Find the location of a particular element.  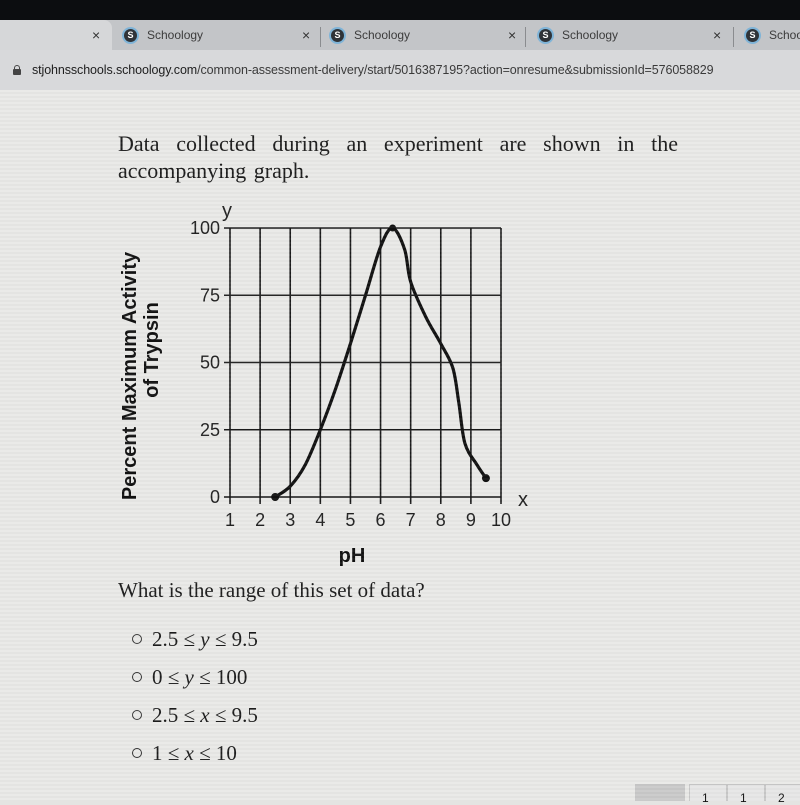

y-tick-labels: 0 25 50 75 100 is located at coordinates (205, 362).